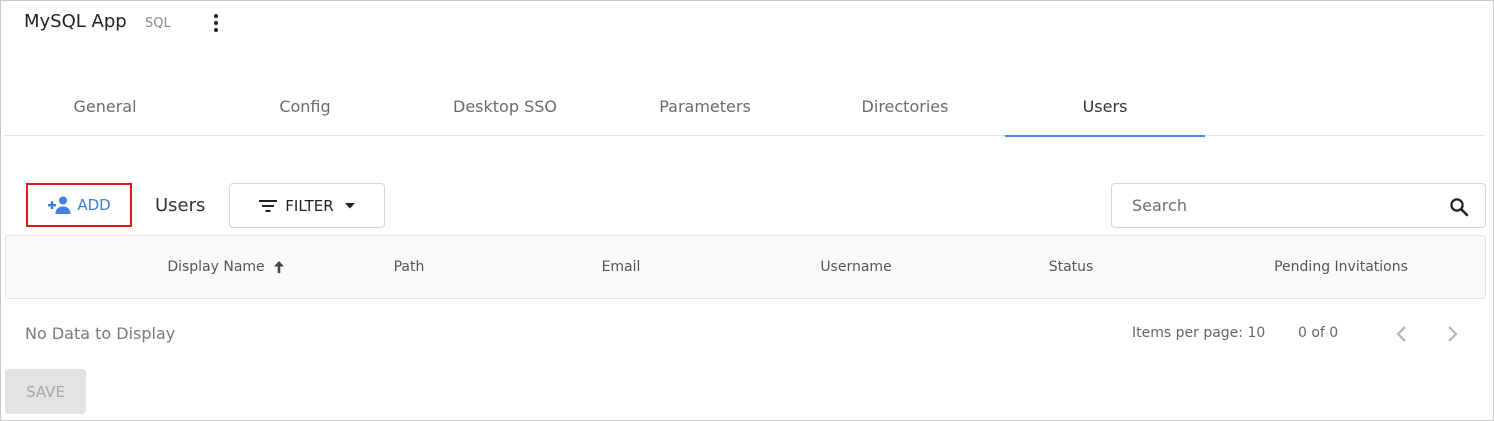  Describe the element at coordinates (1071, 267) in the screenshot. I see `column-header-status: Status` at that location.